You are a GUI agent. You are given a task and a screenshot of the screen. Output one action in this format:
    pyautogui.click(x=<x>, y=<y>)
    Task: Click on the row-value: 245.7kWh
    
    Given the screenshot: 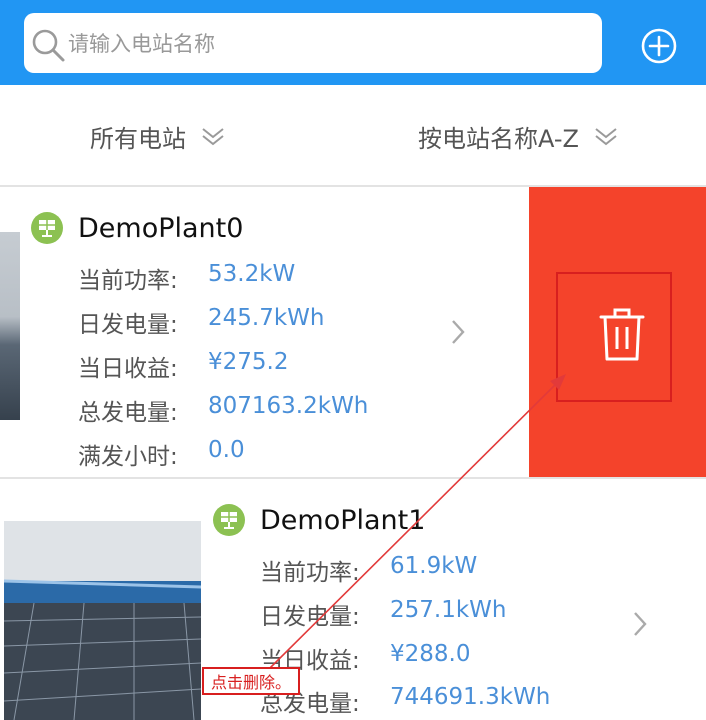 What is the action you would take?
    pyautogui.click(x=266, y=318)
    